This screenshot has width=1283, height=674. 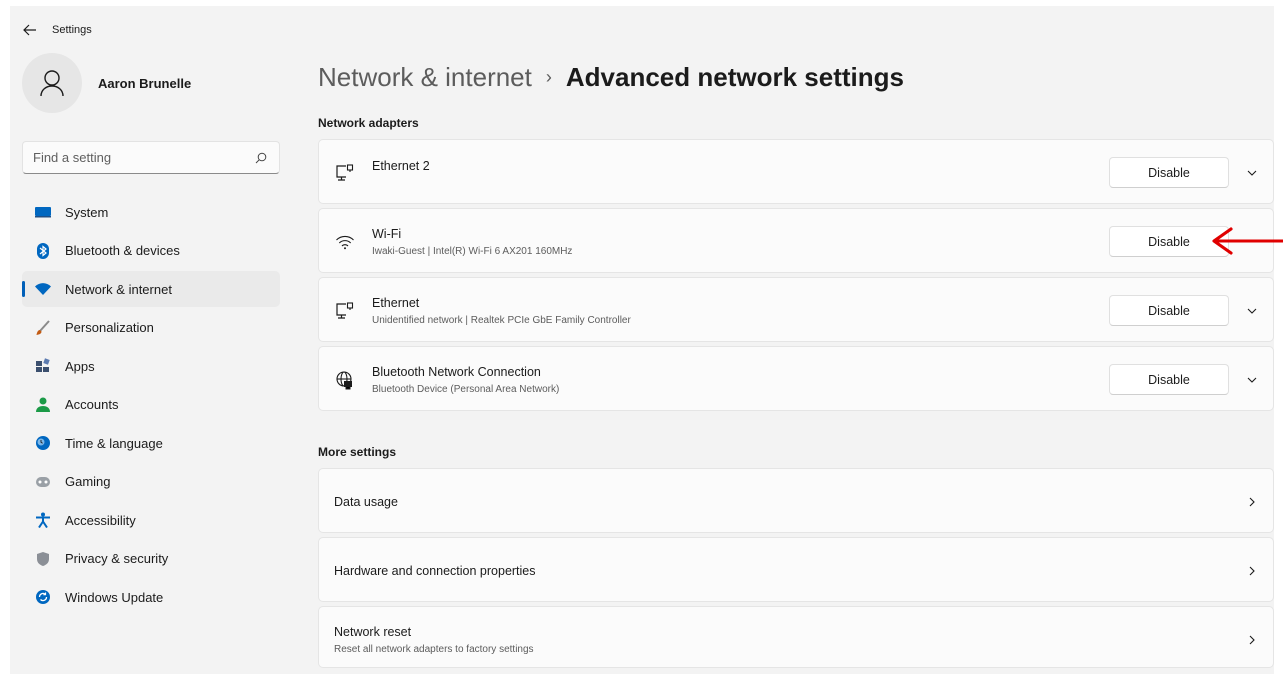 I want to click on sidebar-item-network-internet: Network & internet, so click(x=151, y=289).